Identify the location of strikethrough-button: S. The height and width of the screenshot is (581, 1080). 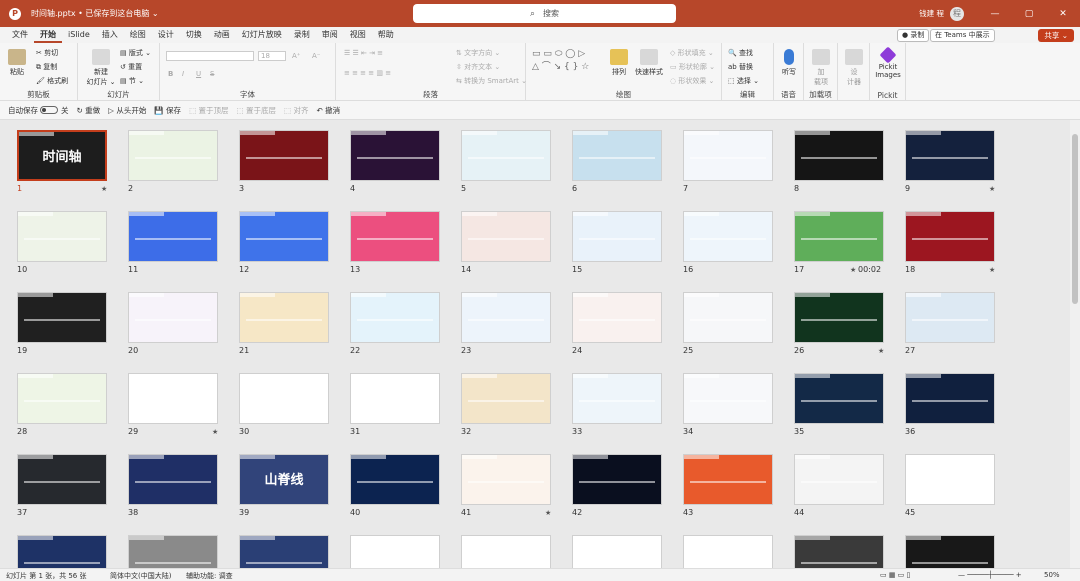
(212, 74).